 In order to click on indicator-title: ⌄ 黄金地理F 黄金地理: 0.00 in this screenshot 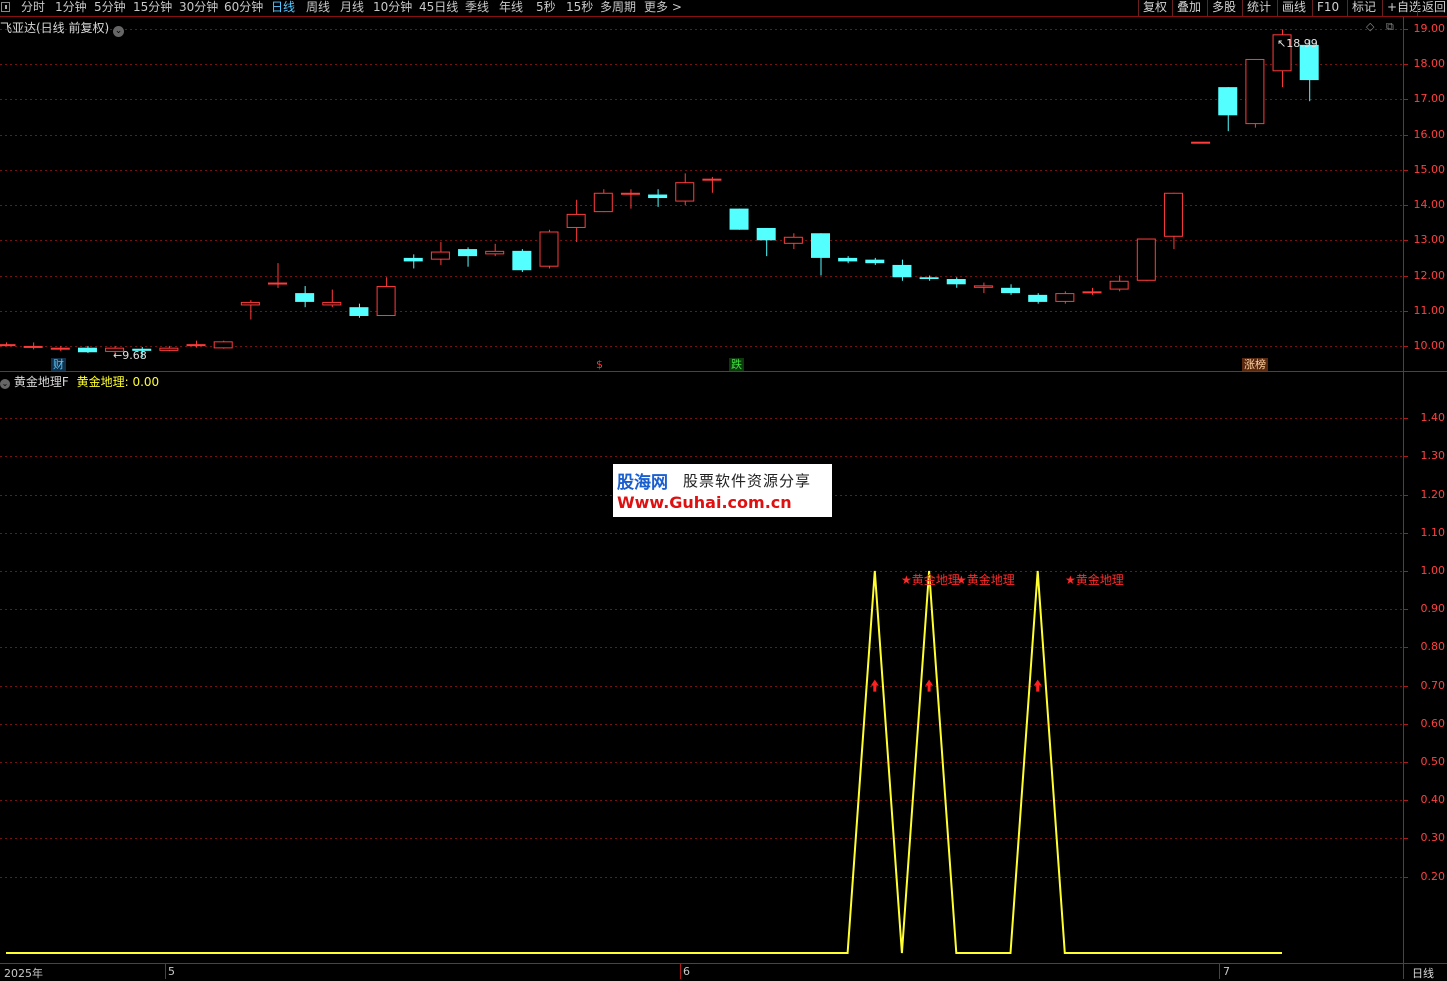, I will do `click(79, 381)`.